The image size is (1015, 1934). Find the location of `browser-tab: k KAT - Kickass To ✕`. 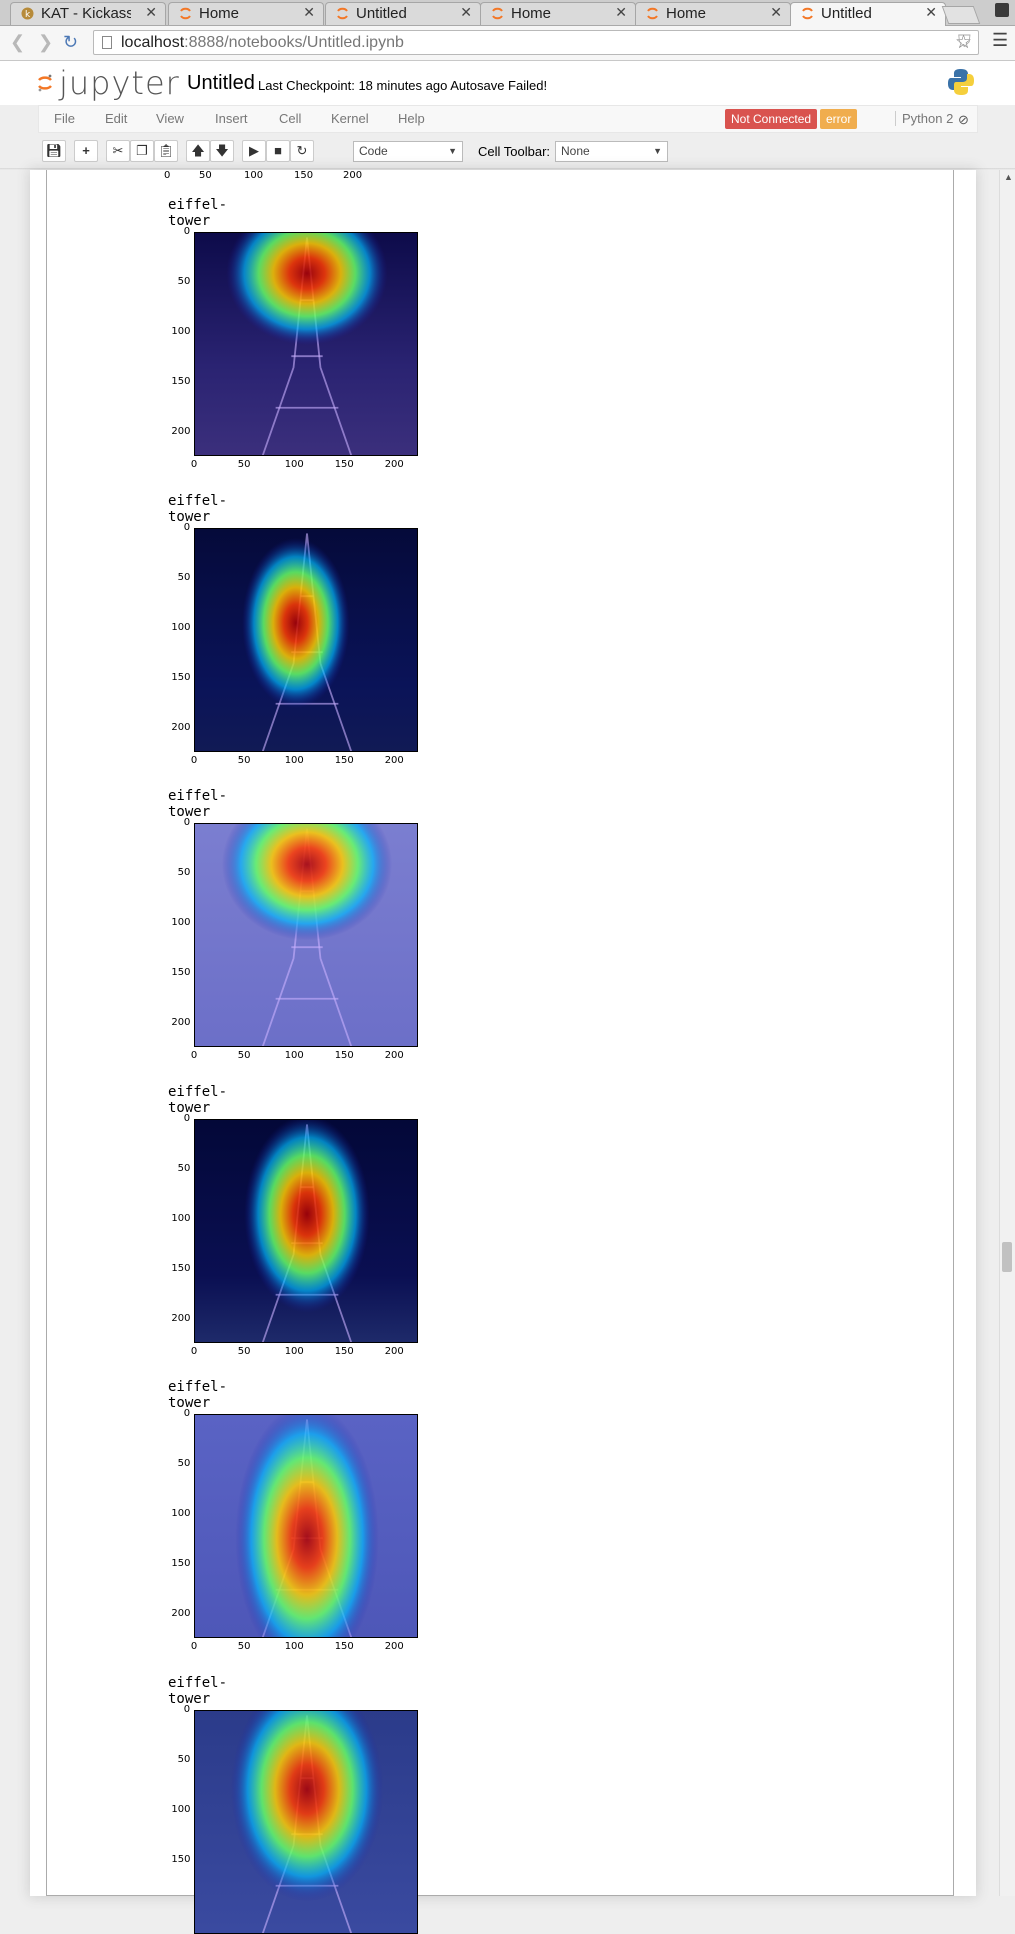

browser-tab: k KAT - Kickass To ✕ is located at coordinates (88, 13).